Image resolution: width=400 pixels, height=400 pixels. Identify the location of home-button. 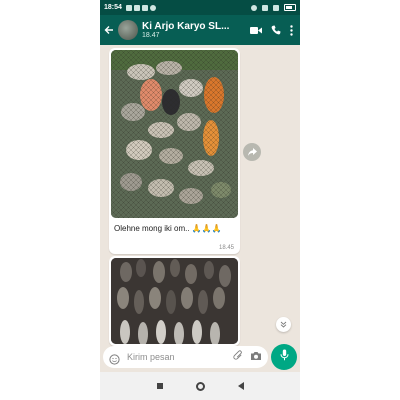
(200, 386).